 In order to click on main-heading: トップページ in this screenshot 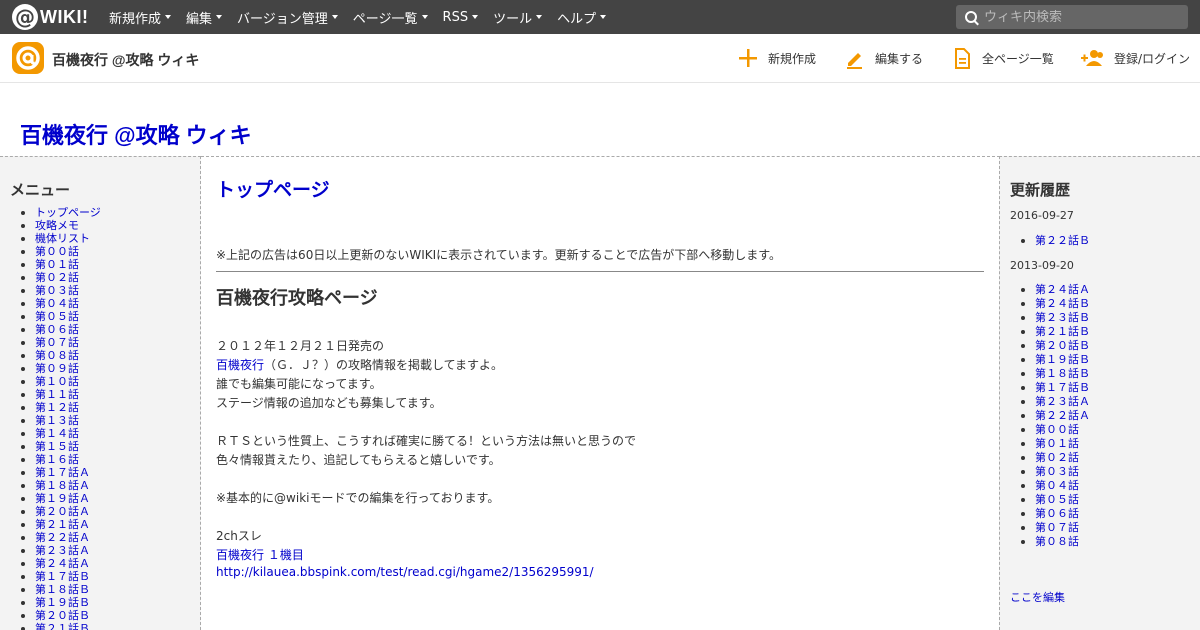, I will do `click(273, 188)`.